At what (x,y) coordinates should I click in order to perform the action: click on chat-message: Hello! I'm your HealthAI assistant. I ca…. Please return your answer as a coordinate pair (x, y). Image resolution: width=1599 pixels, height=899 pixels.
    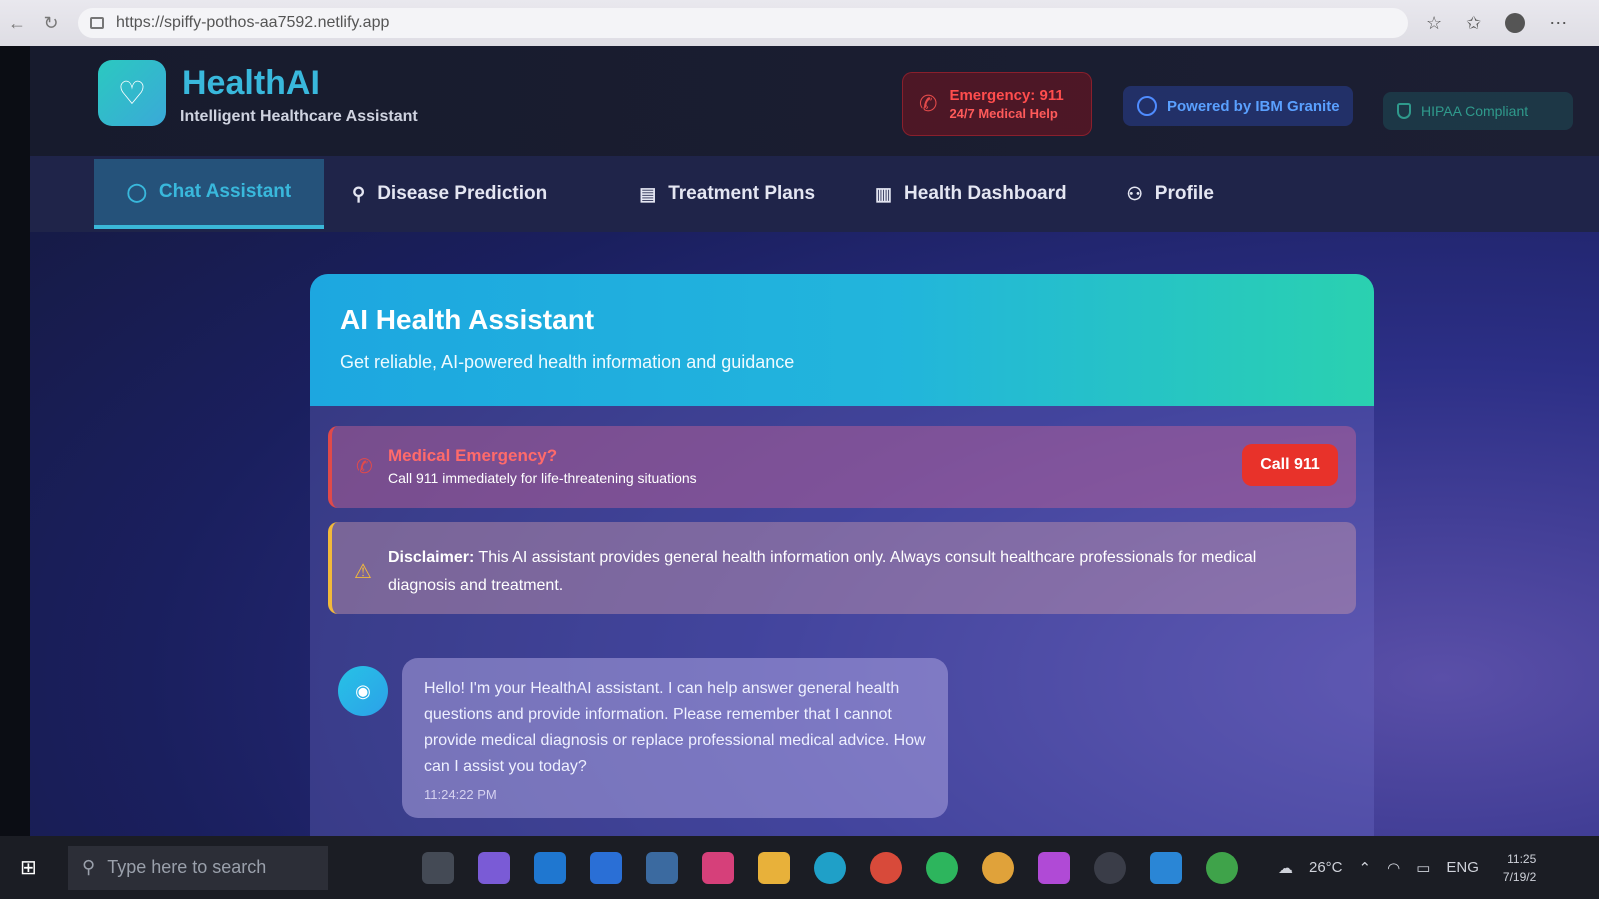
    Looking at the image, I should click on (675, 738).